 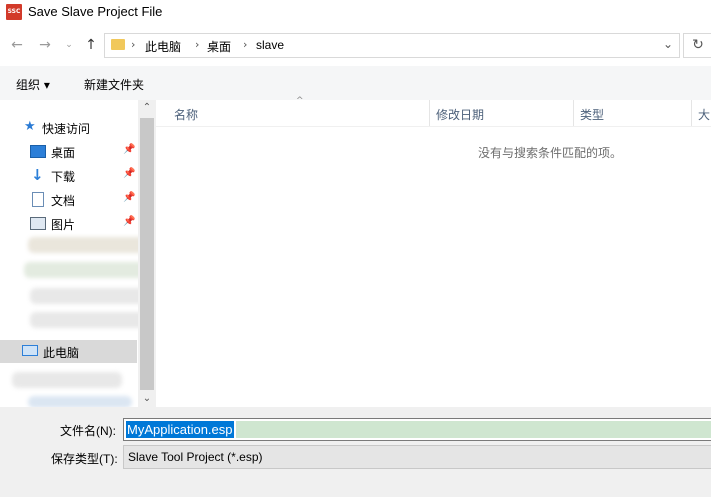 I want to click on sidebar-item-label: 图片, so click(x=63, y=225).